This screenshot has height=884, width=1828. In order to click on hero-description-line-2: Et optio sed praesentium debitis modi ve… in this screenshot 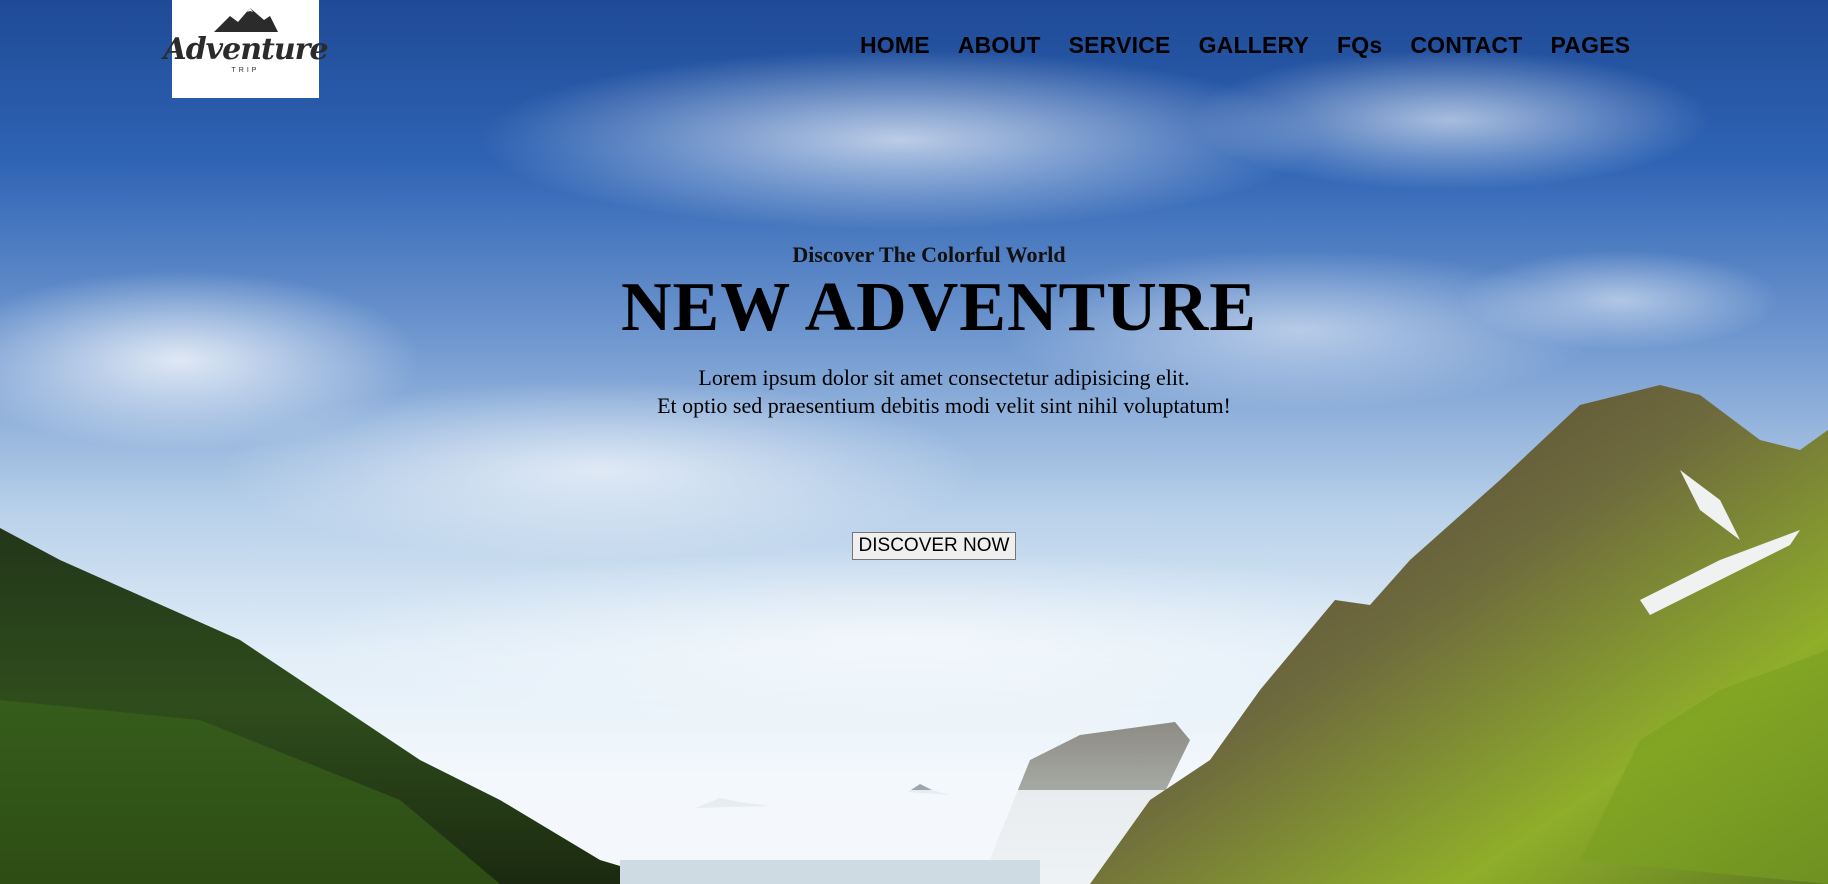, I will do `click(944, 405)`.